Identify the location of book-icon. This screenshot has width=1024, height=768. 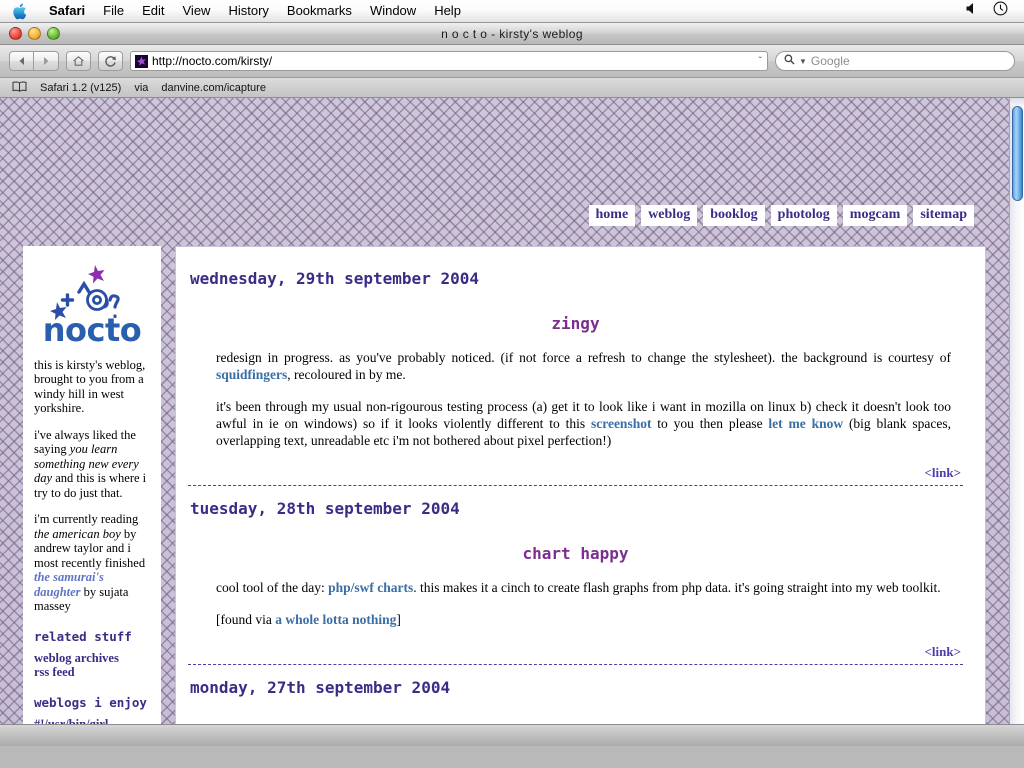
(19, 88).